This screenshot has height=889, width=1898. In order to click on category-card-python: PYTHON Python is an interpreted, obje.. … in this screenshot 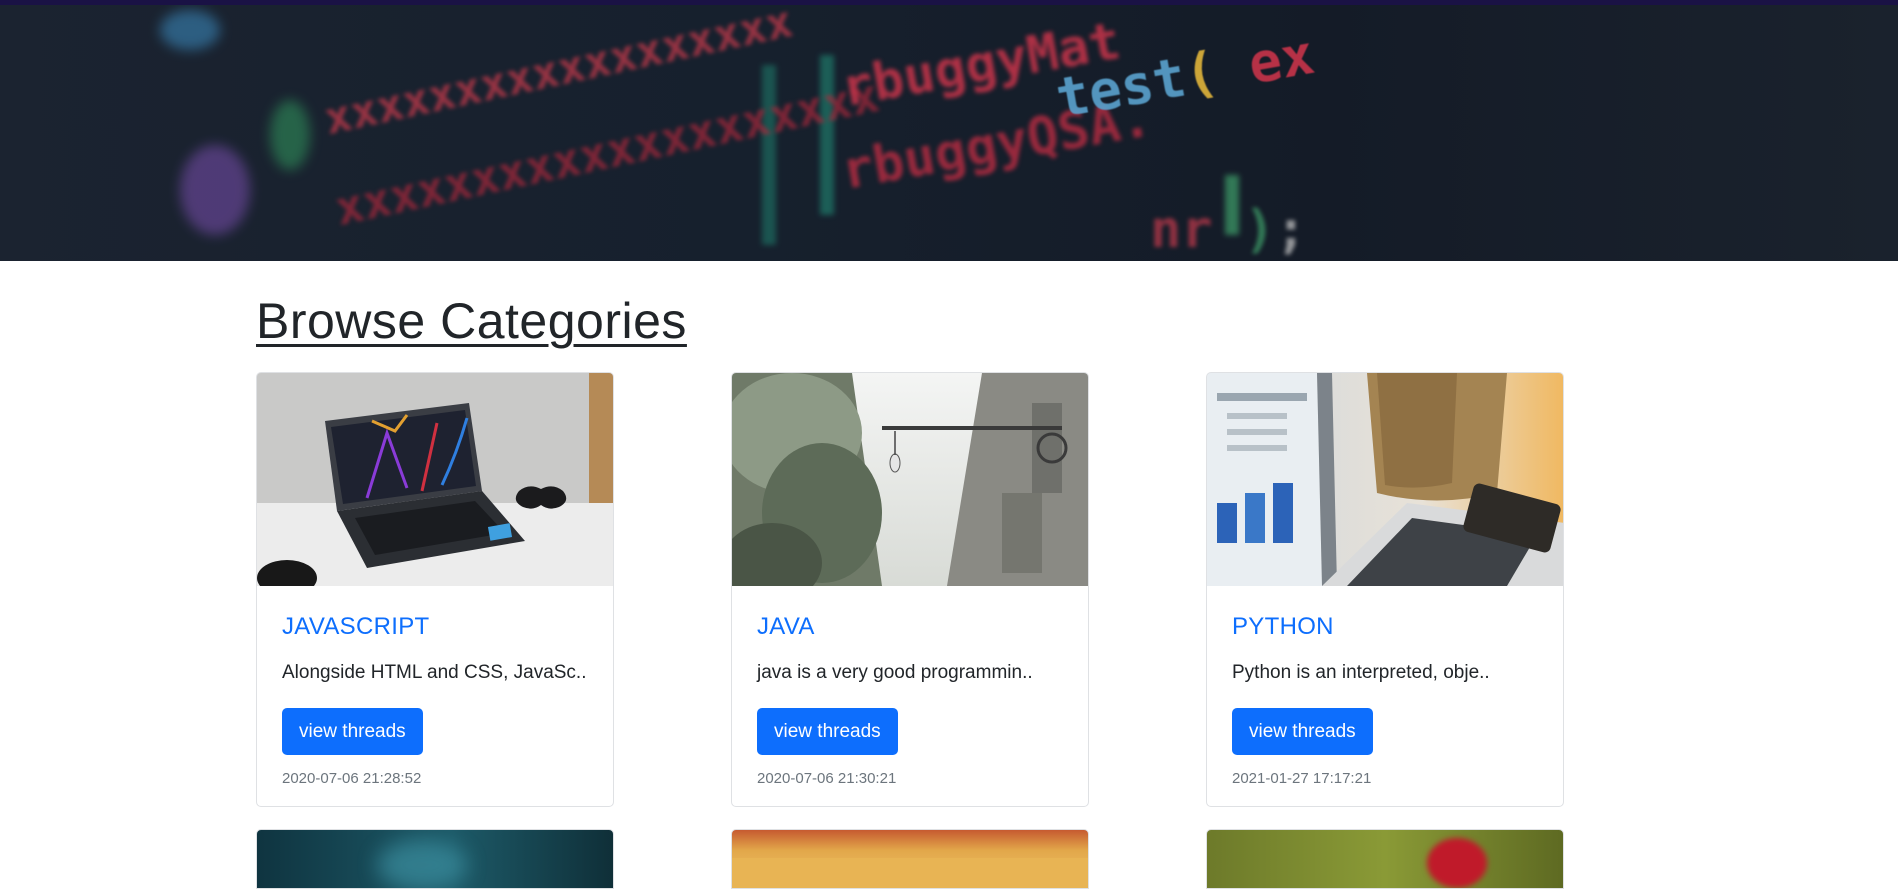, I will do `click(1385, 589)`.